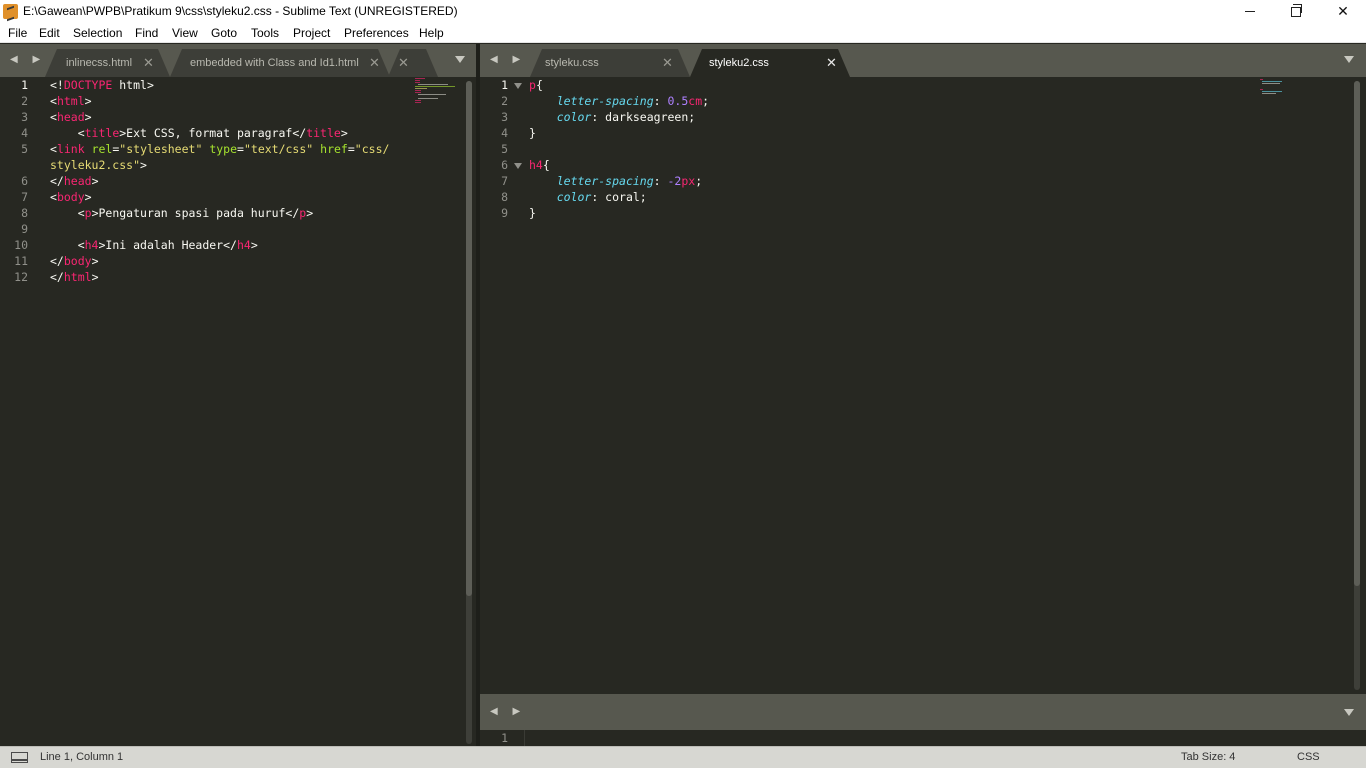 The width and height of the screenshot is (1366, 768). Describe the element at coordinates (504, 101) in the screenshot. I see `line-number: 2` at that location.